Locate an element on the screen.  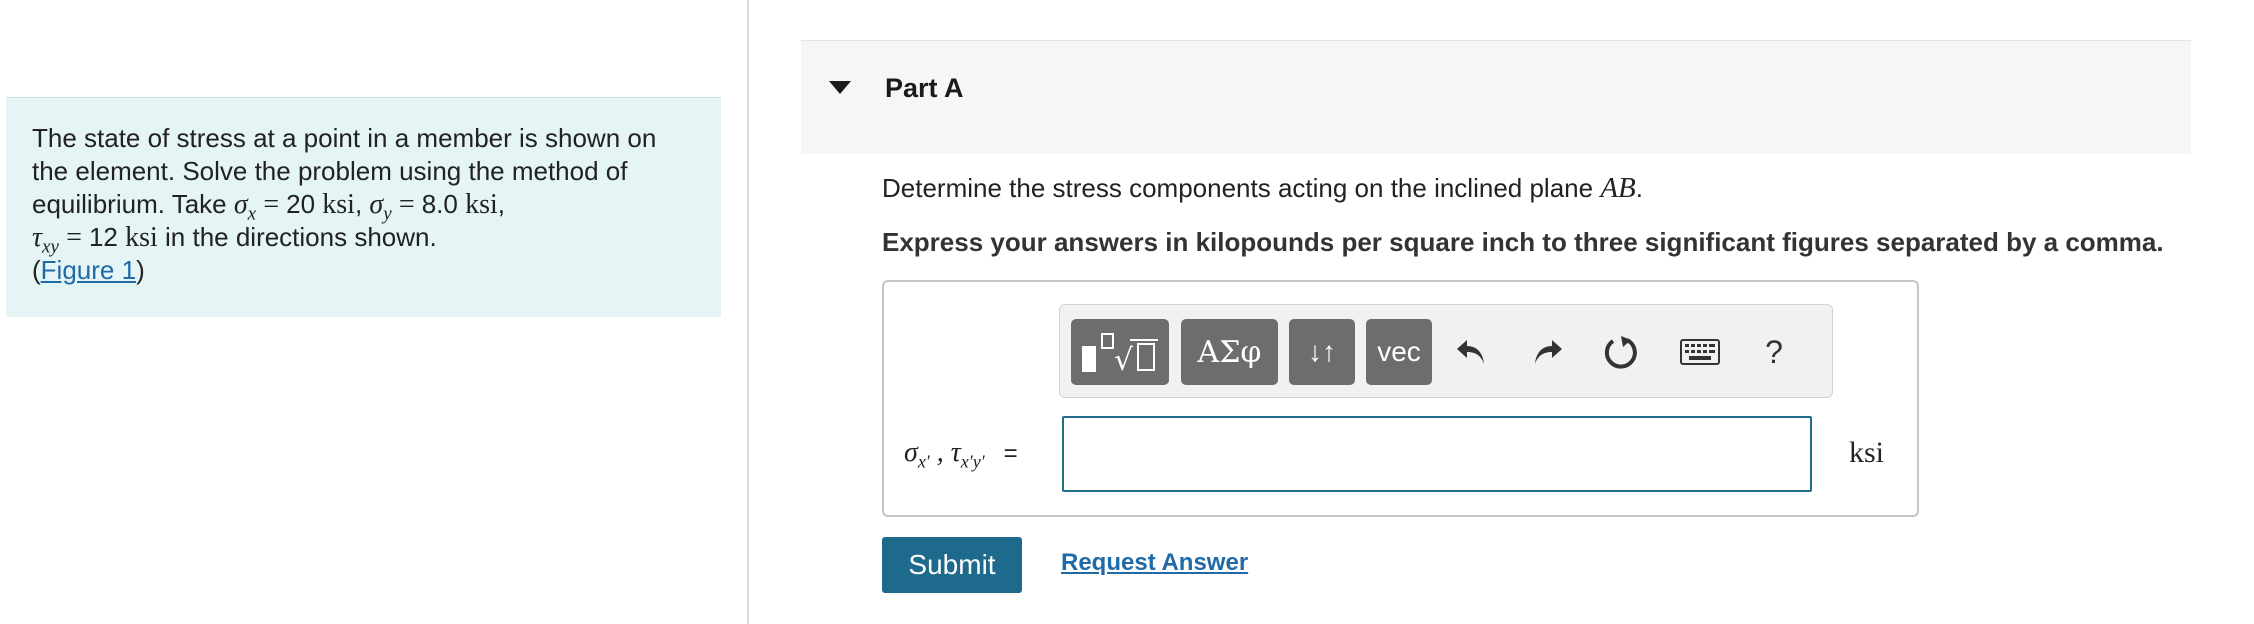
subscript-superscript-button: ↓↑ is located at coordinates (1322, 352).